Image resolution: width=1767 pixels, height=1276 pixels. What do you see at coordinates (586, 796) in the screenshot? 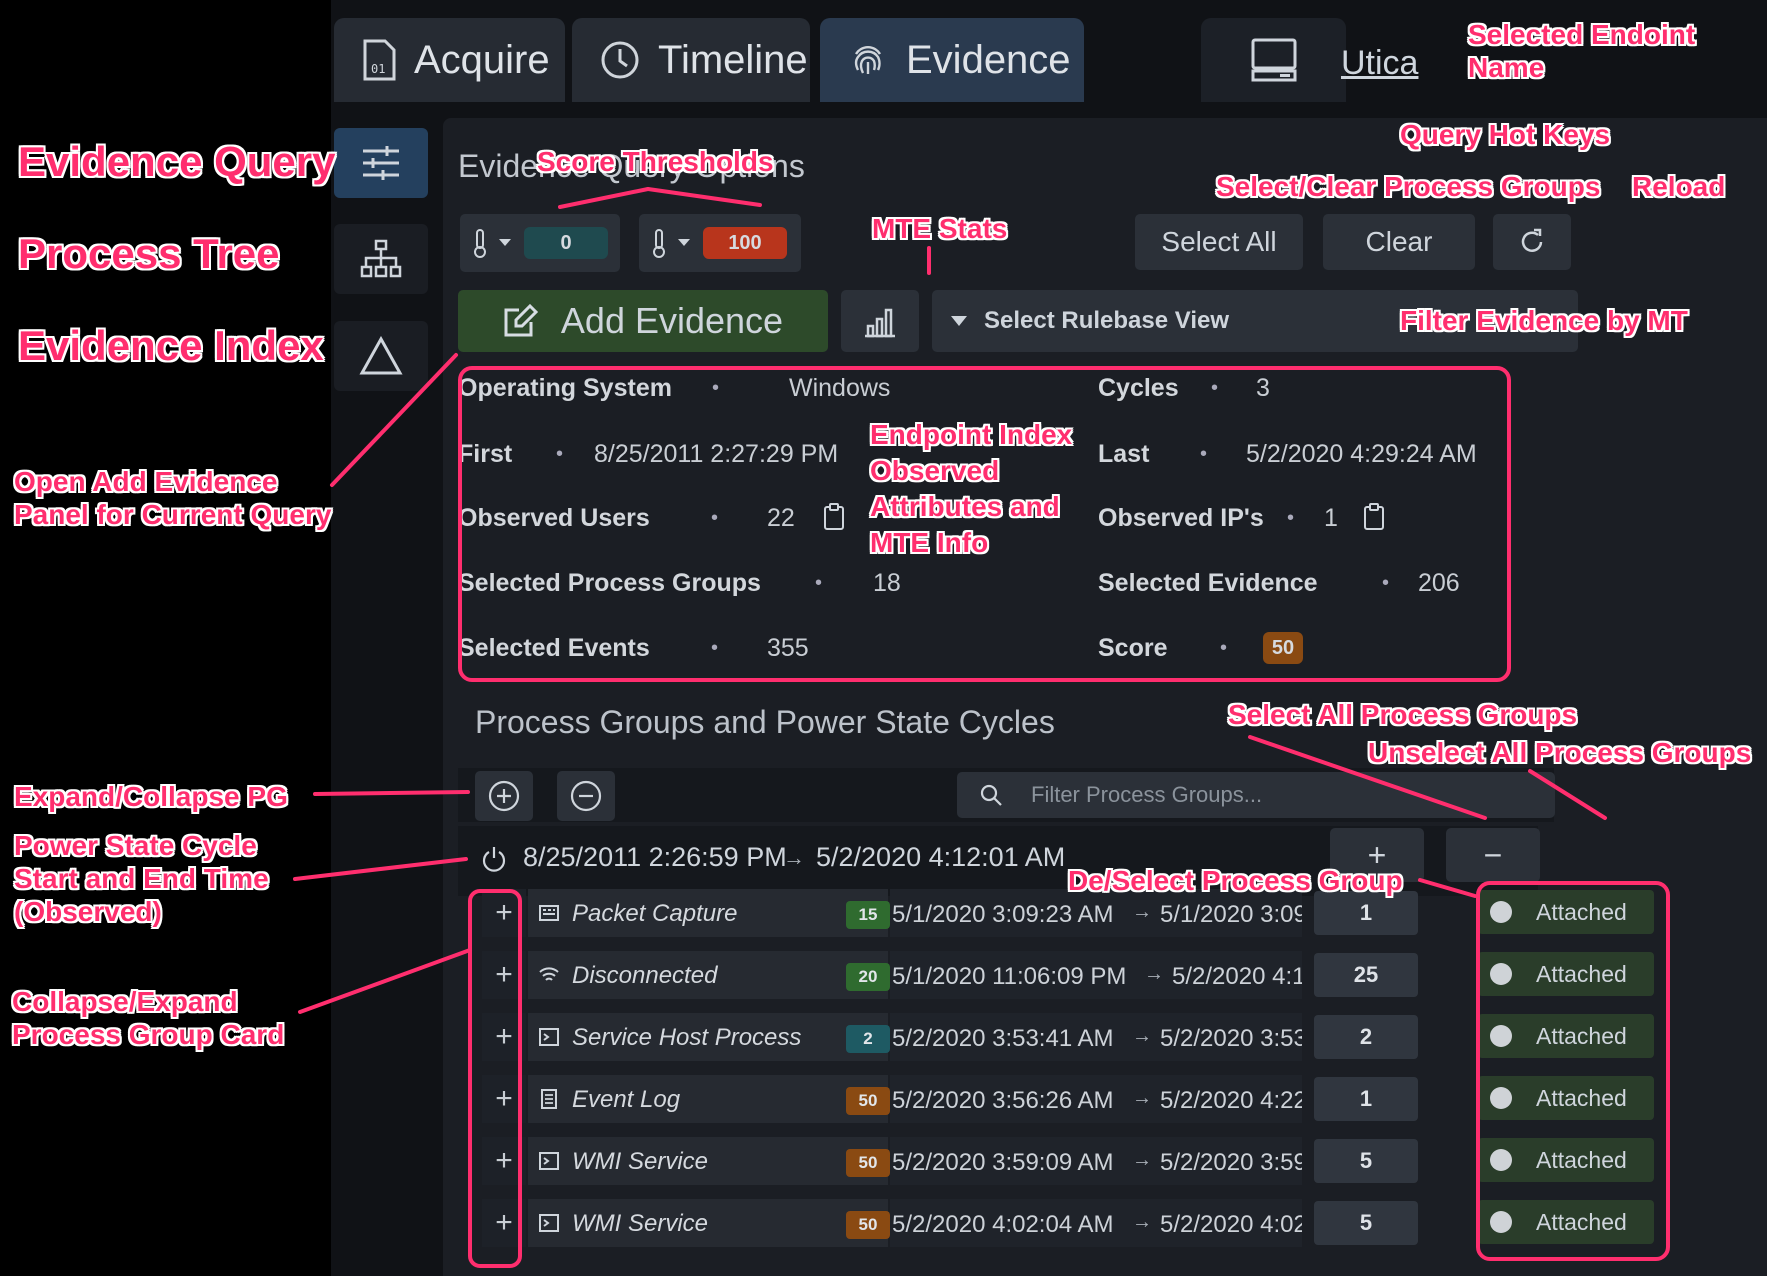
I see `collapse-all-button` at bounding box center [586, 796].